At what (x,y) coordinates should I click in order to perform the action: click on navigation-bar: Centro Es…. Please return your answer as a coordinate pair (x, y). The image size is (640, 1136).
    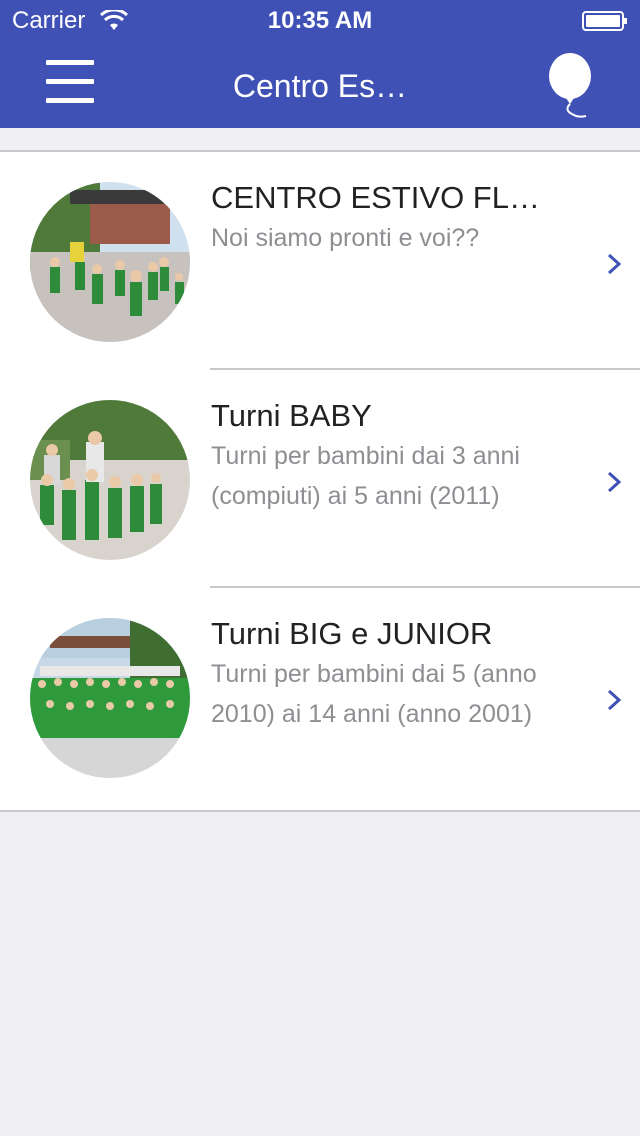
    Looking at the image, I should click on (320, 84).